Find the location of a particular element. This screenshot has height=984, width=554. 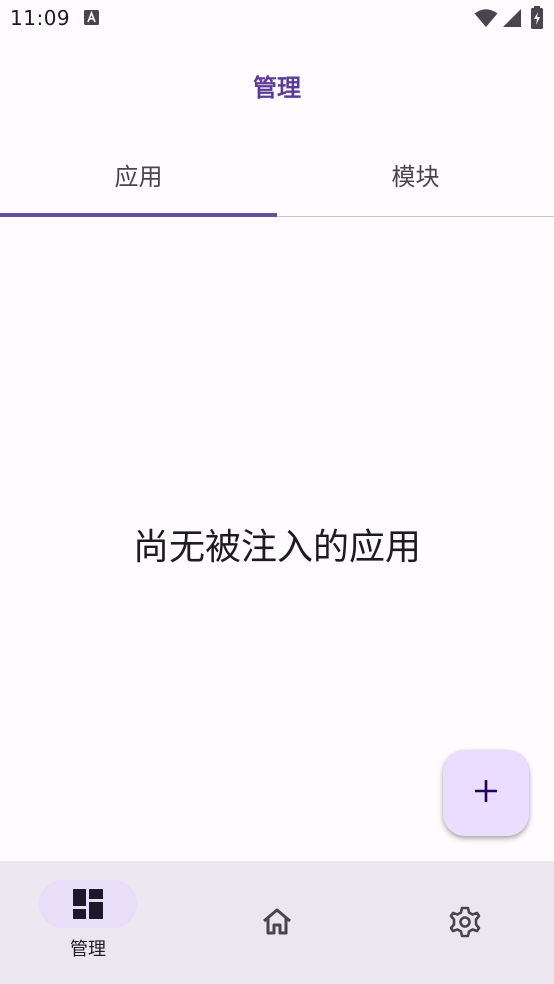

battery-icon is located at coordinates (537, 20).